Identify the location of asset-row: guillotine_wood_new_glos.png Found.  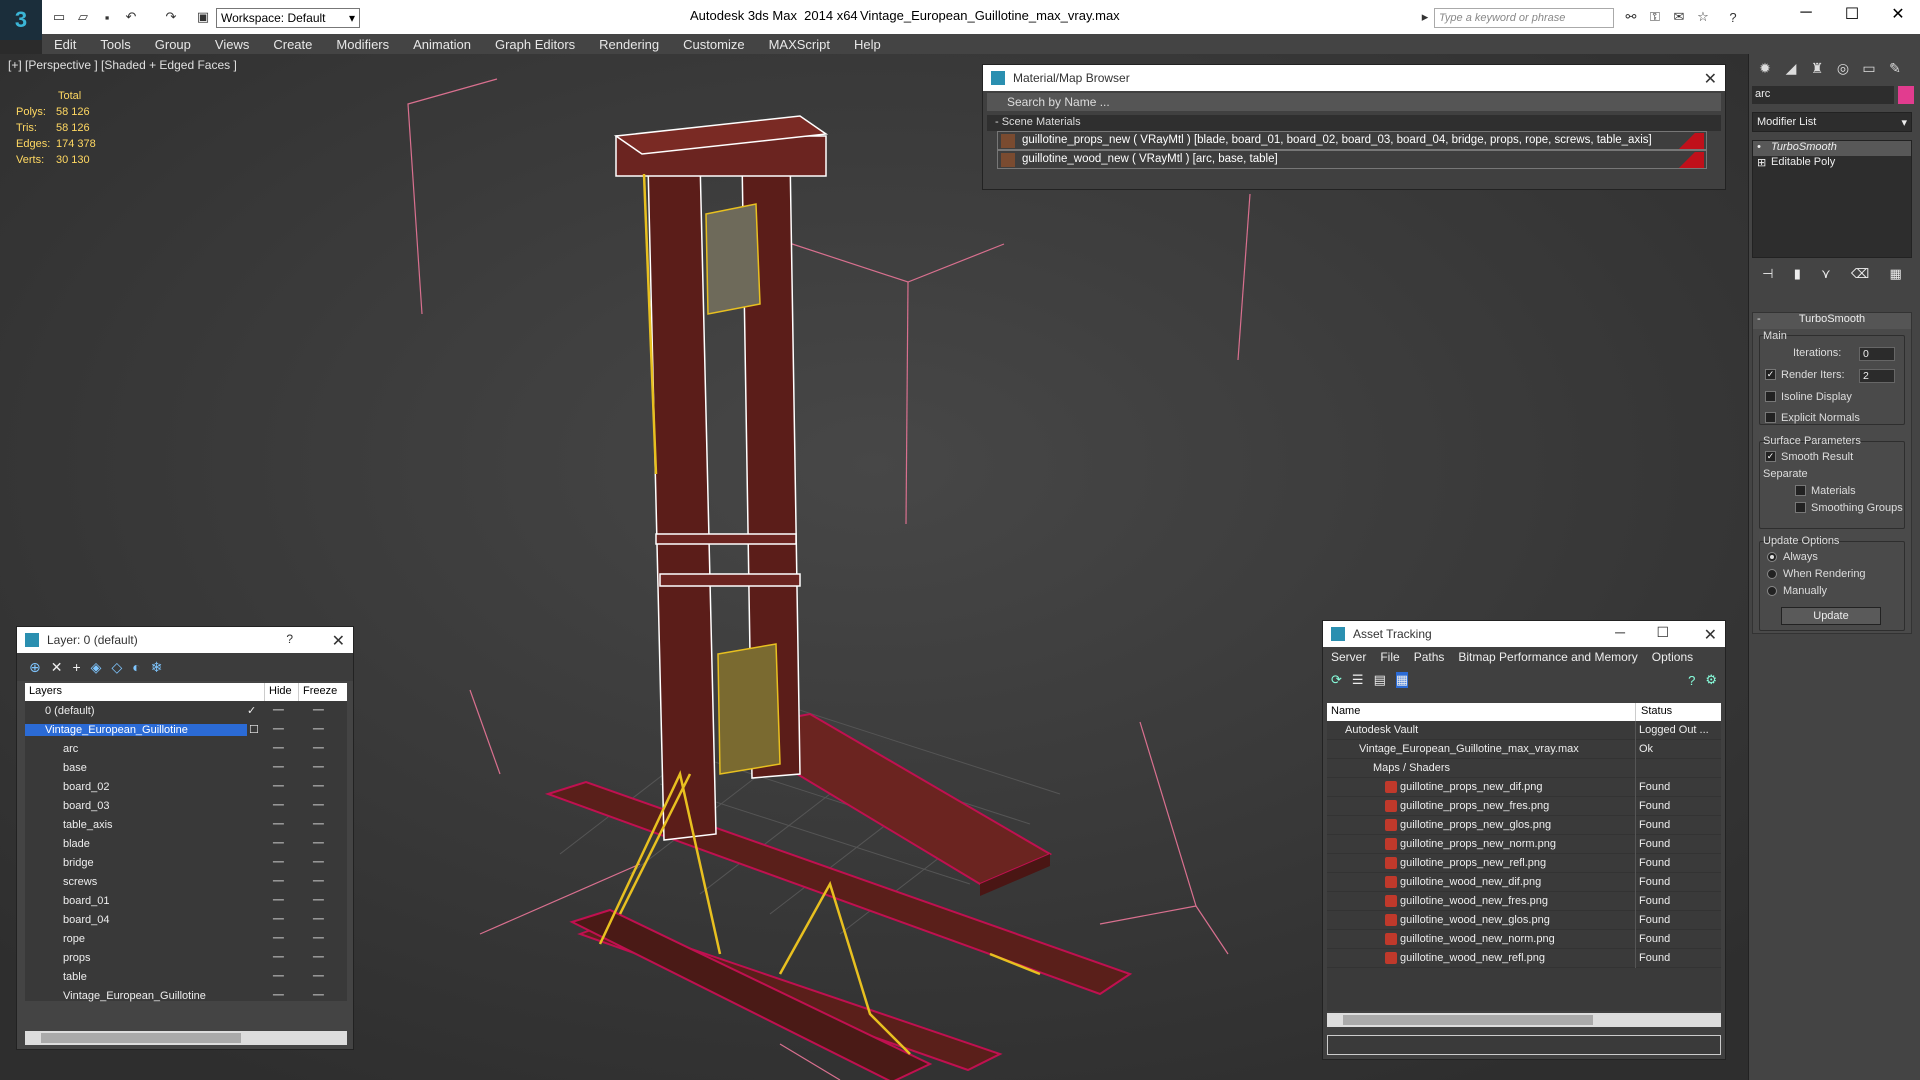
(1524, 920).